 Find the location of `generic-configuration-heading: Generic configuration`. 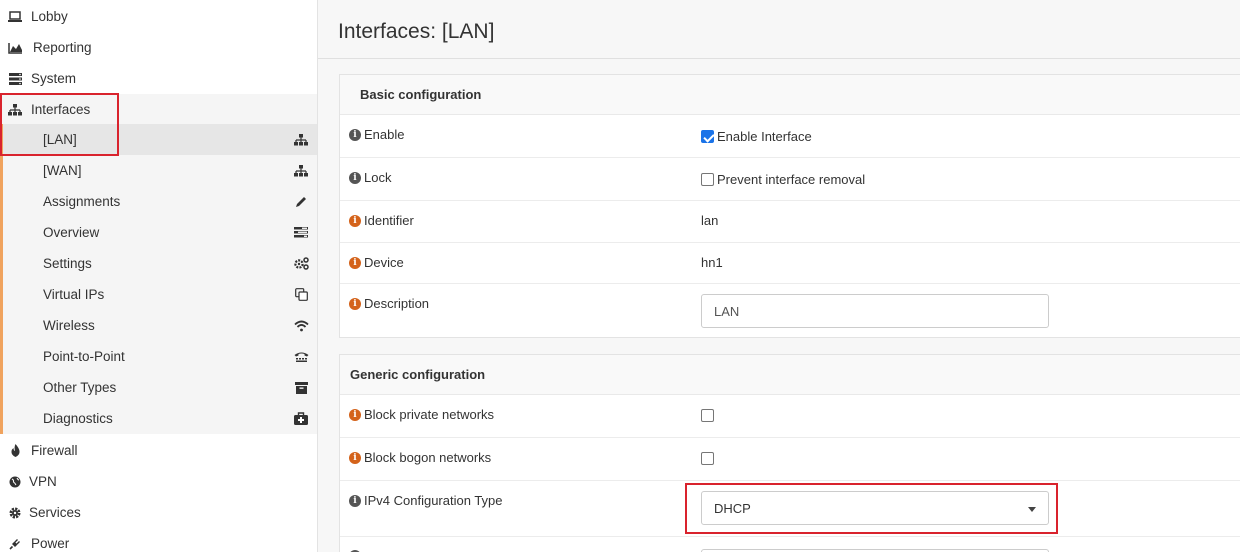

generic-configuration-heading: Generic configuration is located at coordinates (790, 375).